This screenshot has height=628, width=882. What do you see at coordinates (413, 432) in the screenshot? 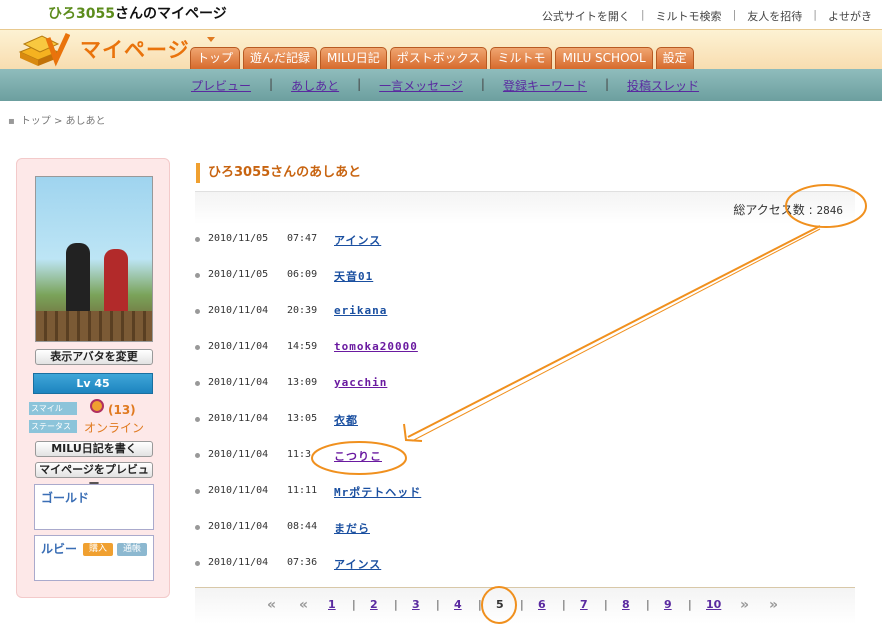
I see `annotation-arrowhead-icon` at bounding box center [413, 432].